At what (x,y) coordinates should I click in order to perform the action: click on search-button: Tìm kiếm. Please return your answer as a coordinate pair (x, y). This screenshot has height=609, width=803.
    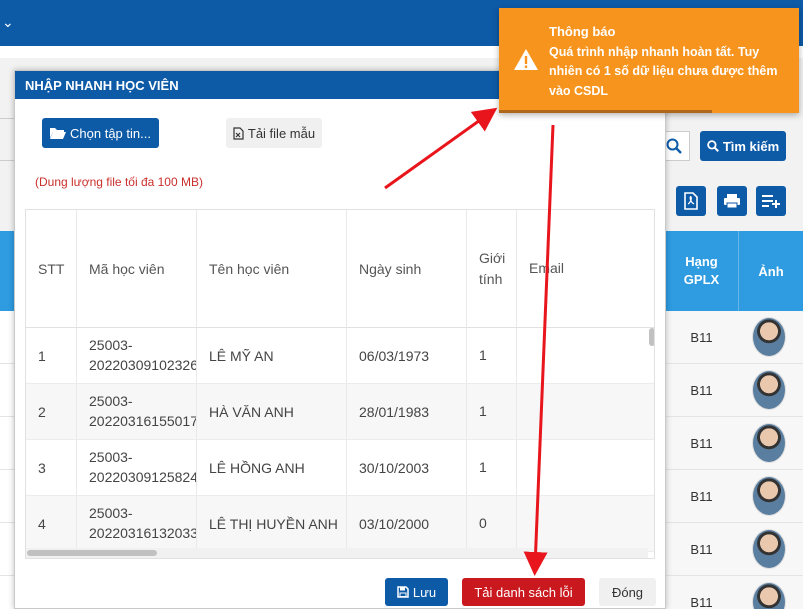
    Looking at the image, I should click on (743, 146).